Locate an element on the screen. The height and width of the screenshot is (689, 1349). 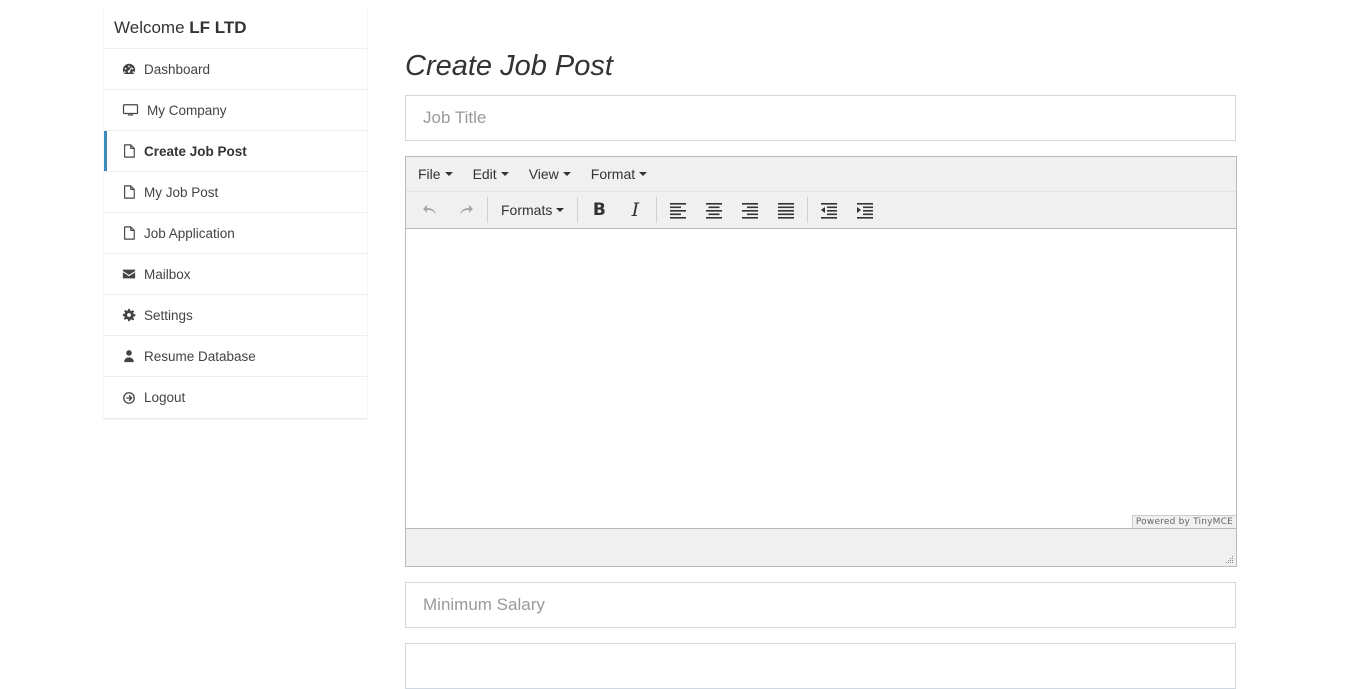
menu-edit: Edit is located at coordinates (491, 174).